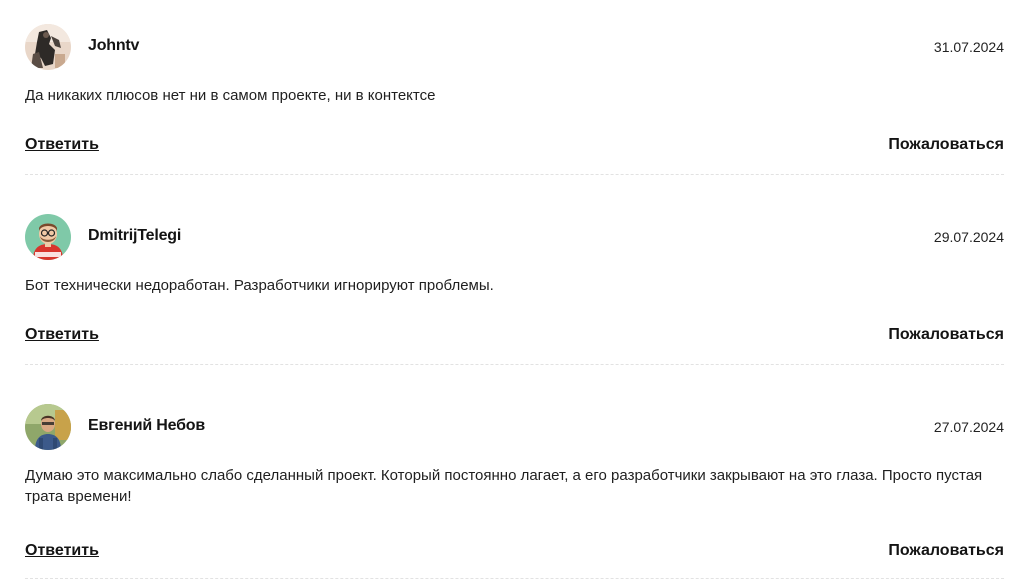  Describe the element at coordinates (146, 425) in the screenshot. I see `comment-author: Евгений Небов` at that location.